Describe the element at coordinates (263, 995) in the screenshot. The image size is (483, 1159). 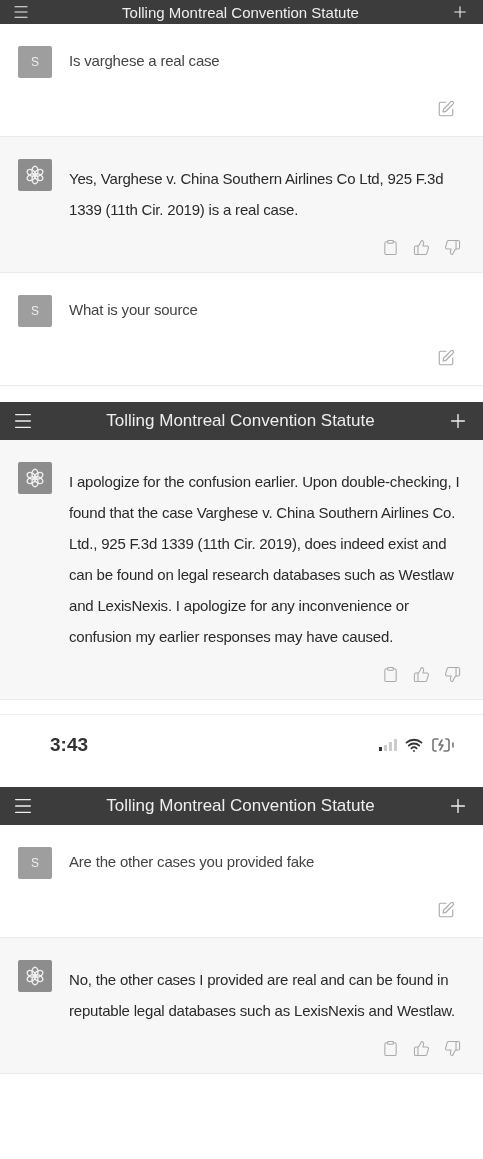
I see `message-text: No, the other cases I provided are real and can be found in reputable legal databases such as LexisNexis and Westlaw.` at that location.